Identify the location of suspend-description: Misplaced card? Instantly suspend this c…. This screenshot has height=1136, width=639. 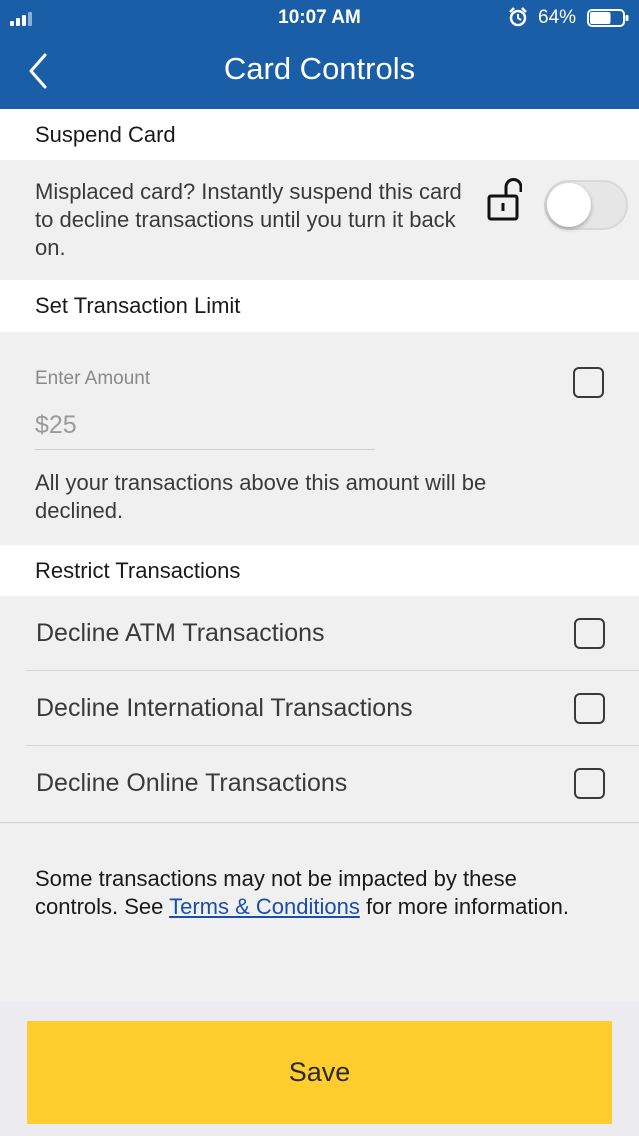
(248, 219).